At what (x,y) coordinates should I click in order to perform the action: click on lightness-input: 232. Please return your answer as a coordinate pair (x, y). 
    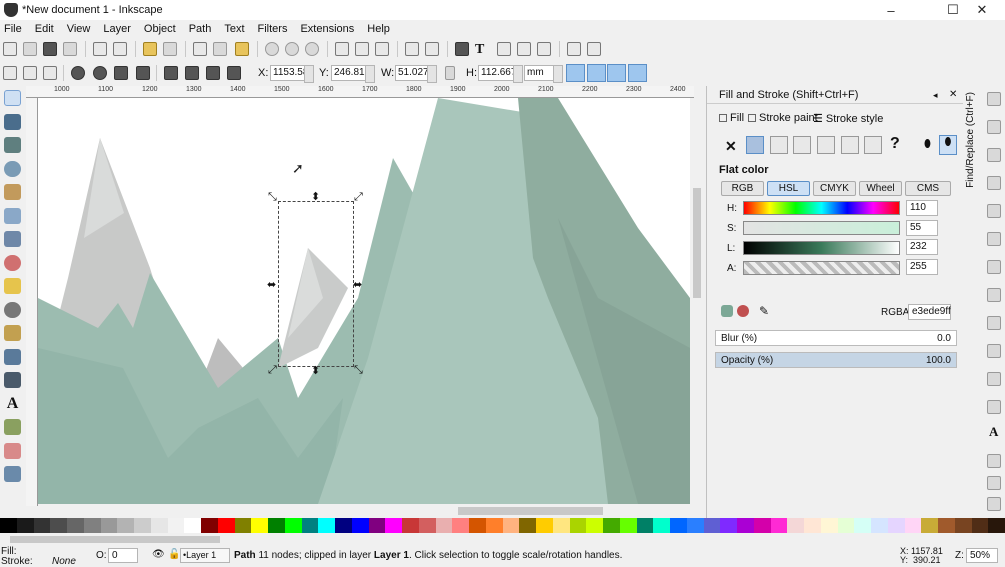
    Looking at the image, I should click on (922, 247).